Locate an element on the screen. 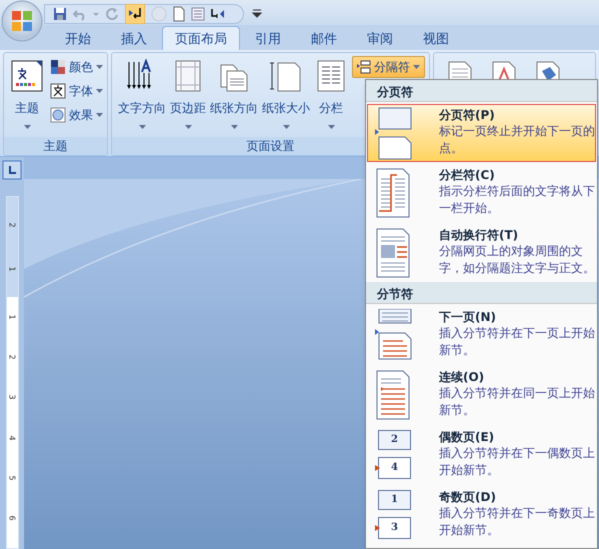 Image resolution: width=599 pixels, height=549 pixels. tab: 页面布局 is located at coordinates (201, 38).